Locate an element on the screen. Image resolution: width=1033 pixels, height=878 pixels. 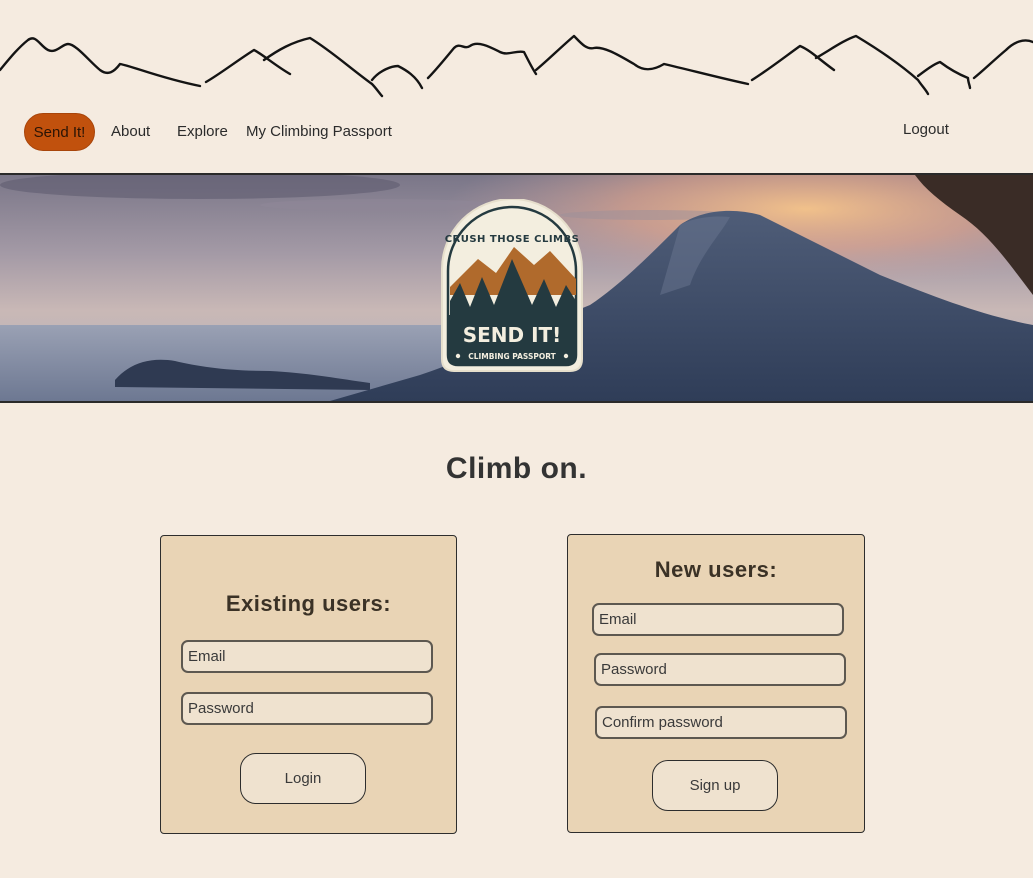
mountain-line-decoration is located at coordinates (516, 66).